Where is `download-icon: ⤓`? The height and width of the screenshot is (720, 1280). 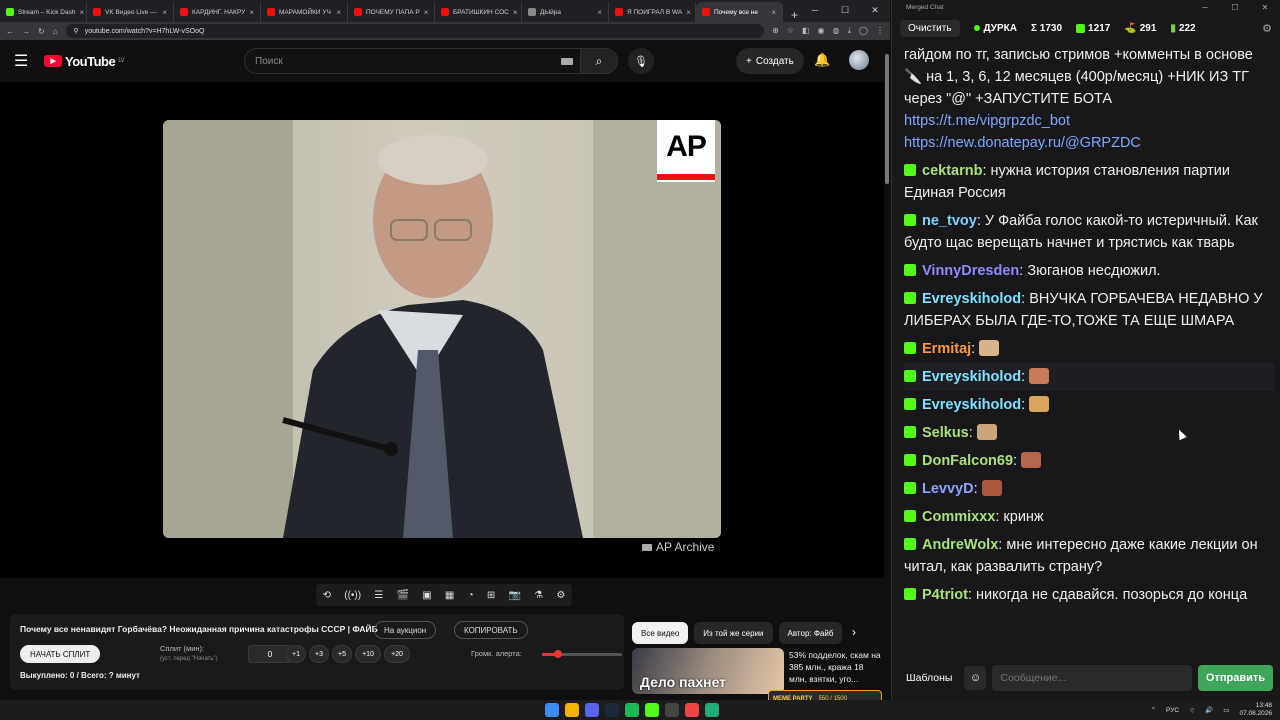 download-icon: ⤓ is located at coordinates (850, 31).